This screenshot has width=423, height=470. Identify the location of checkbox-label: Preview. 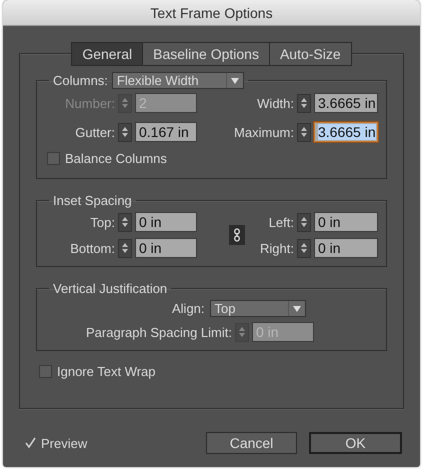
(64, 443).